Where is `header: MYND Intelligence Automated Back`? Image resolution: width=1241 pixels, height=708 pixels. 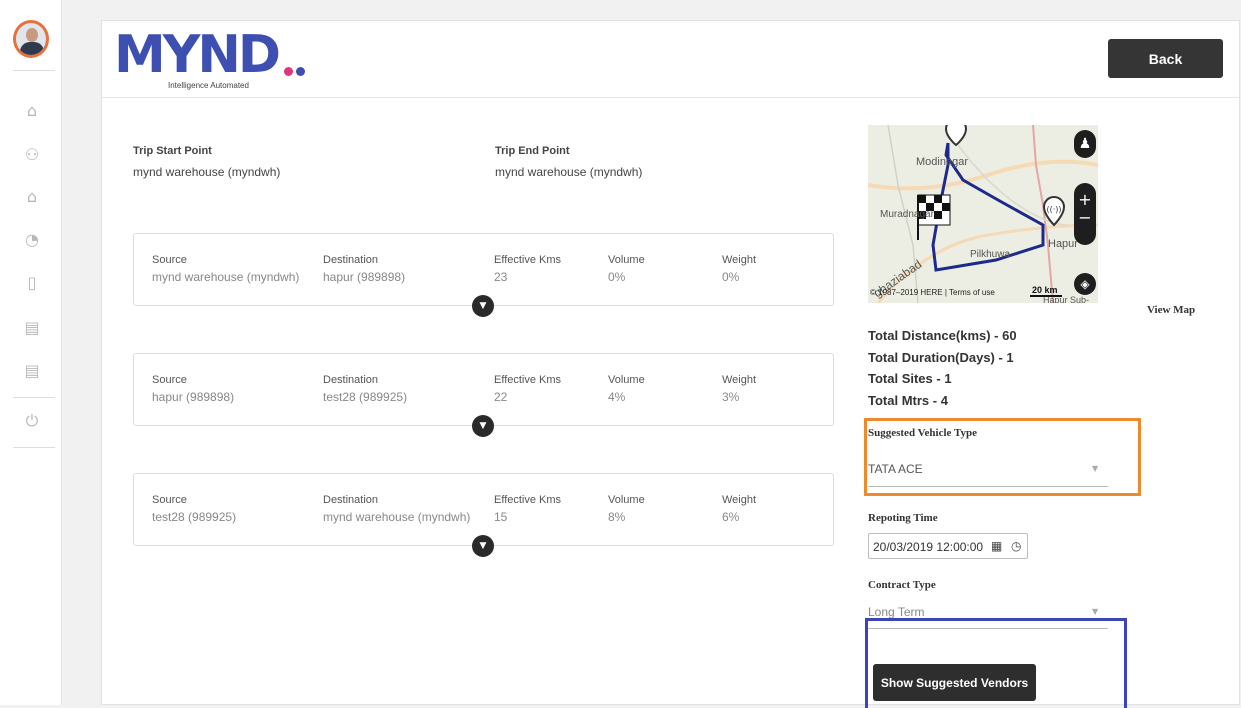
header: MYND Intelligence Automated Back is located at coordinates (670, 59).